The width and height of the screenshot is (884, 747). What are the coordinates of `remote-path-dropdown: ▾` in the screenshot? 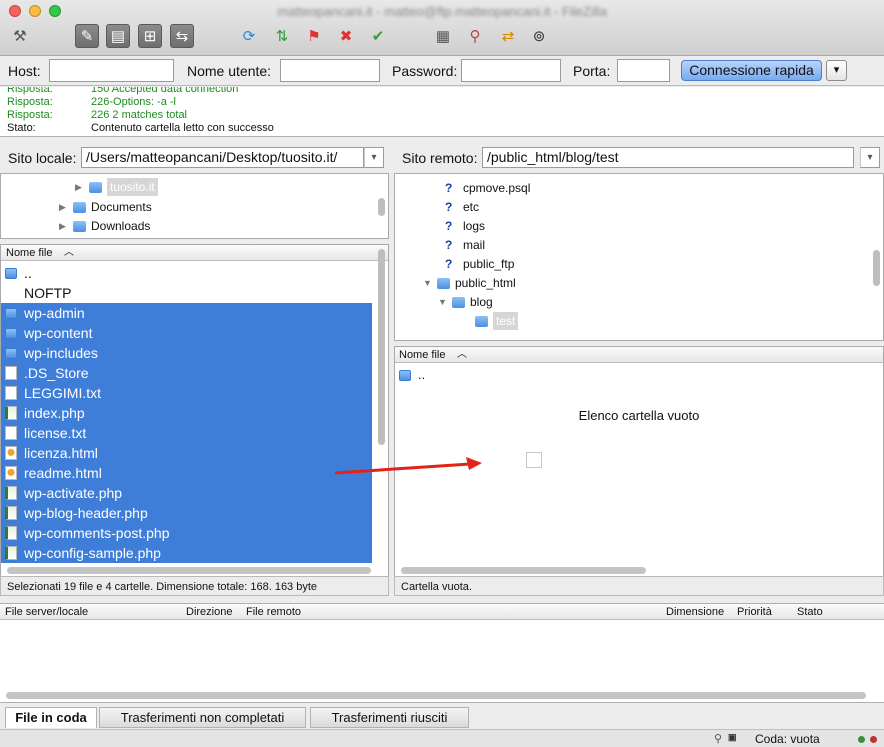 It's located at (870, 157).